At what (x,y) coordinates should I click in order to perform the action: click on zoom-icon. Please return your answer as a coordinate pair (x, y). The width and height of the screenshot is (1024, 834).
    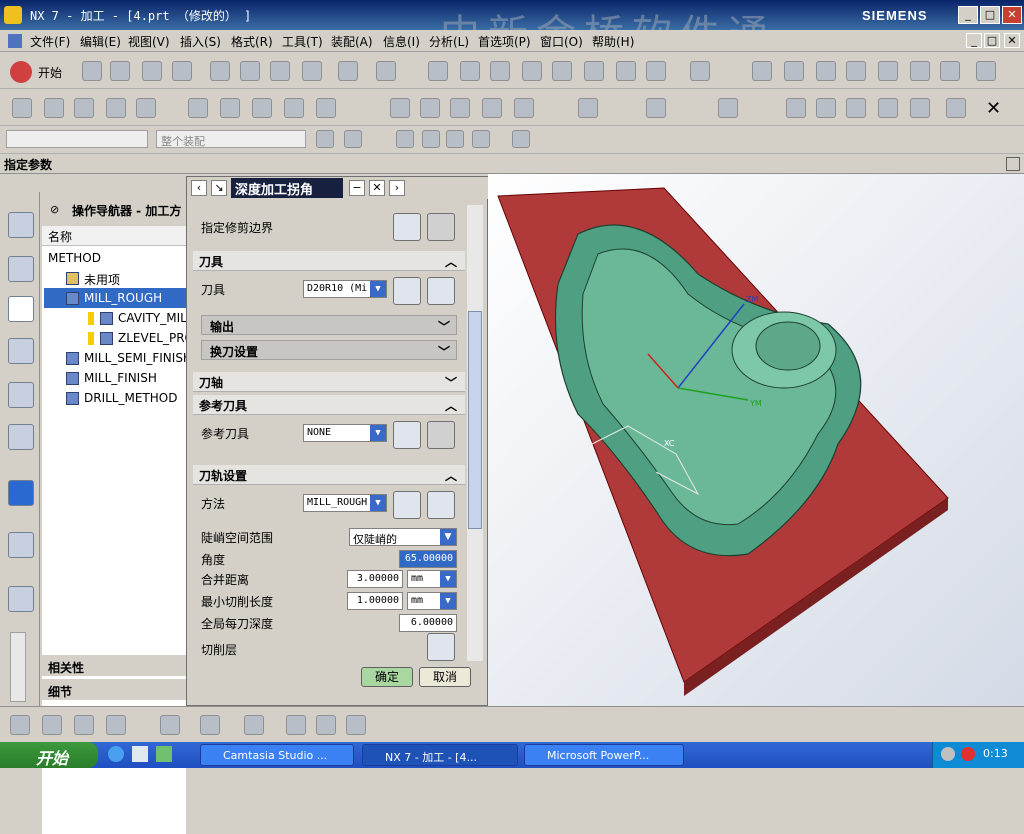
    Looking at the image, I should click on (470, 71).